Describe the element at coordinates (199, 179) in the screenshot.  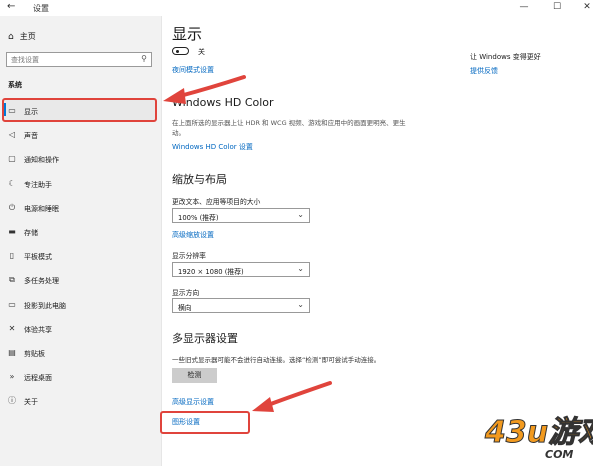
I see `scale-layout-title: 缩放与布局` at that location.